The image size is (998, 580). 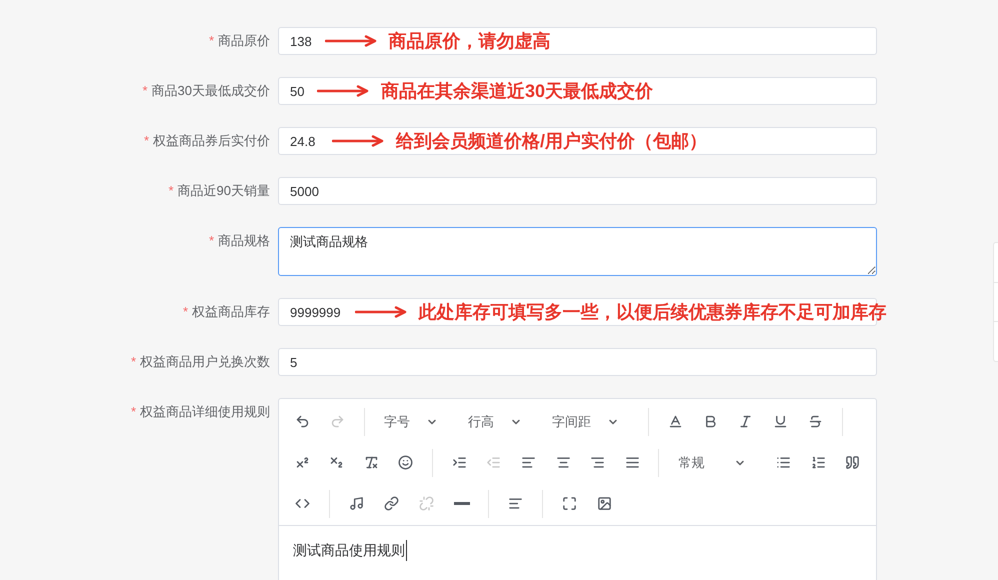 I want to click on field-label: 权益商品详细使用规则, so click(x=205, y=412).